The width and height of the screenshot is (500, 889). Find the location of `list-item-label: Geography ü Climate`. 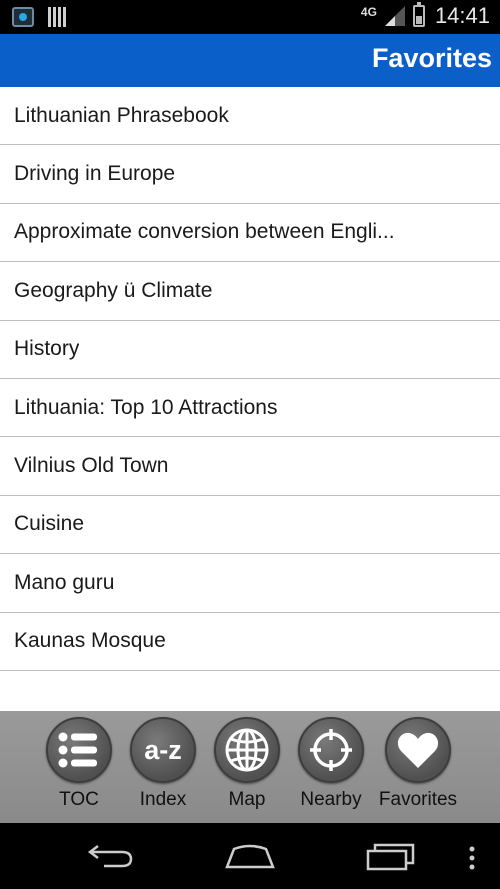

list-item-label: Geography ü Climate is located at coordinates (113, 290).